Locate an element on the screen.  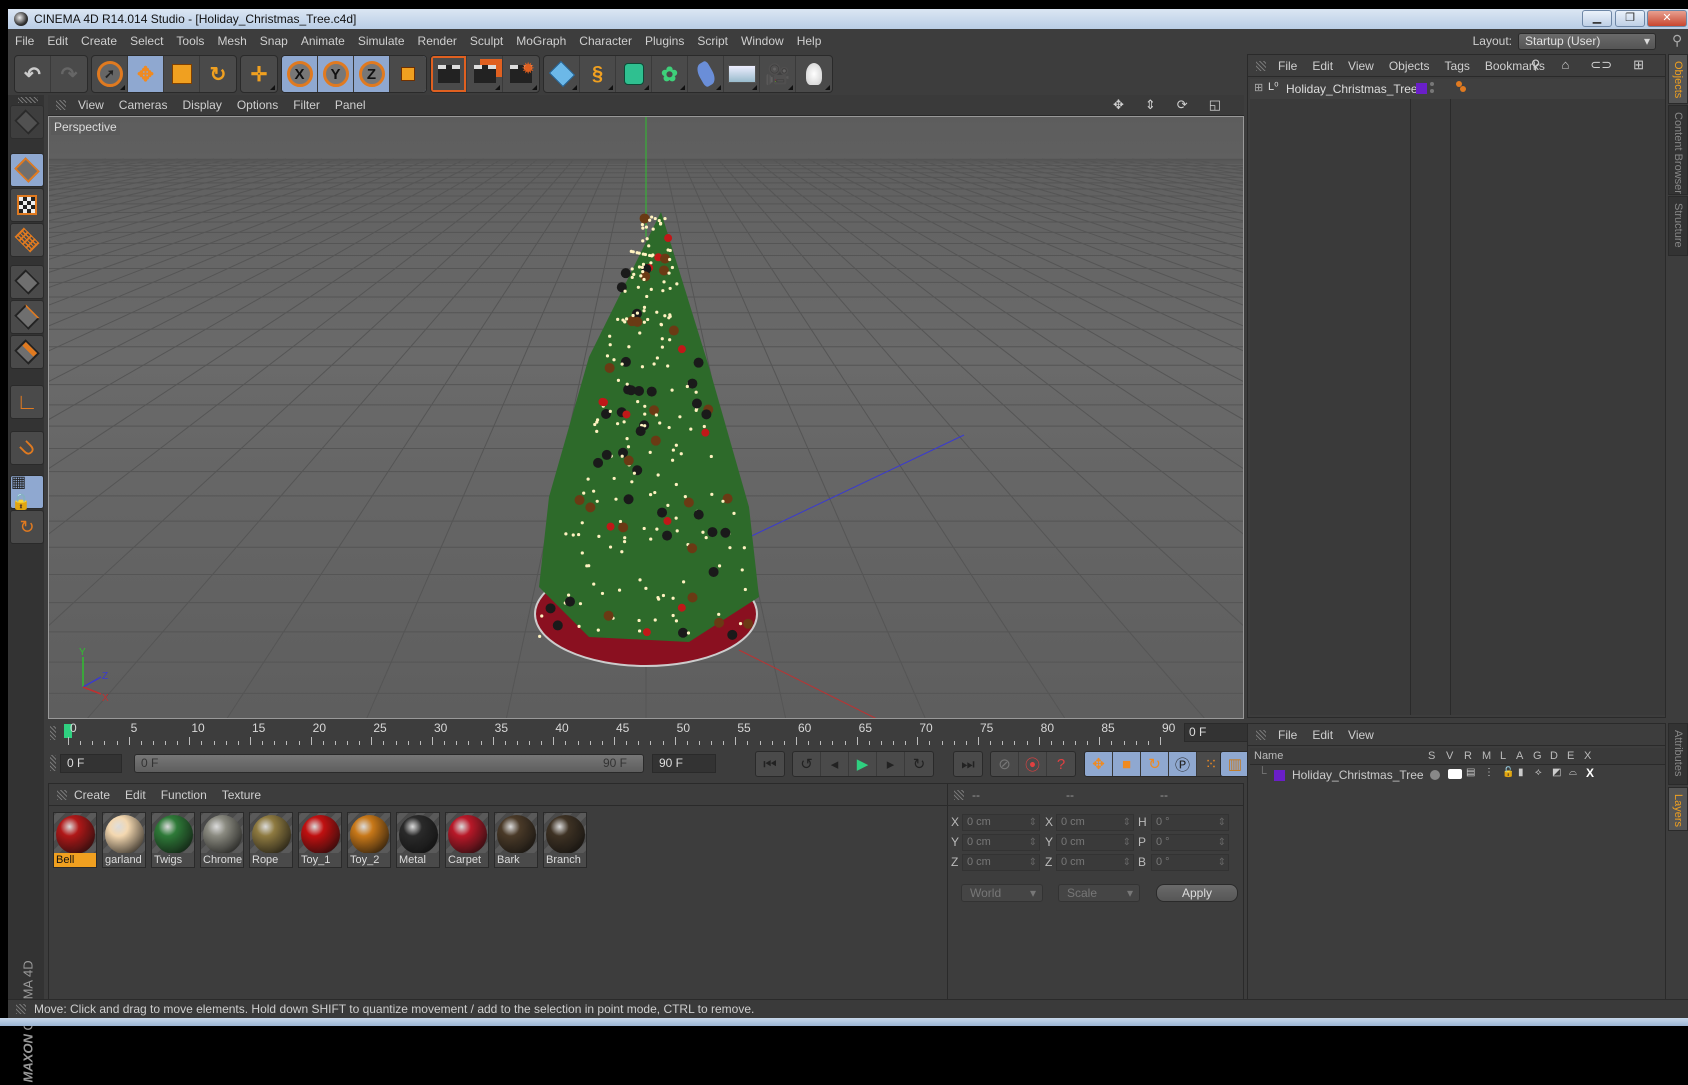
current-frame-field: 0 F is located at coordinates (1217, 732).